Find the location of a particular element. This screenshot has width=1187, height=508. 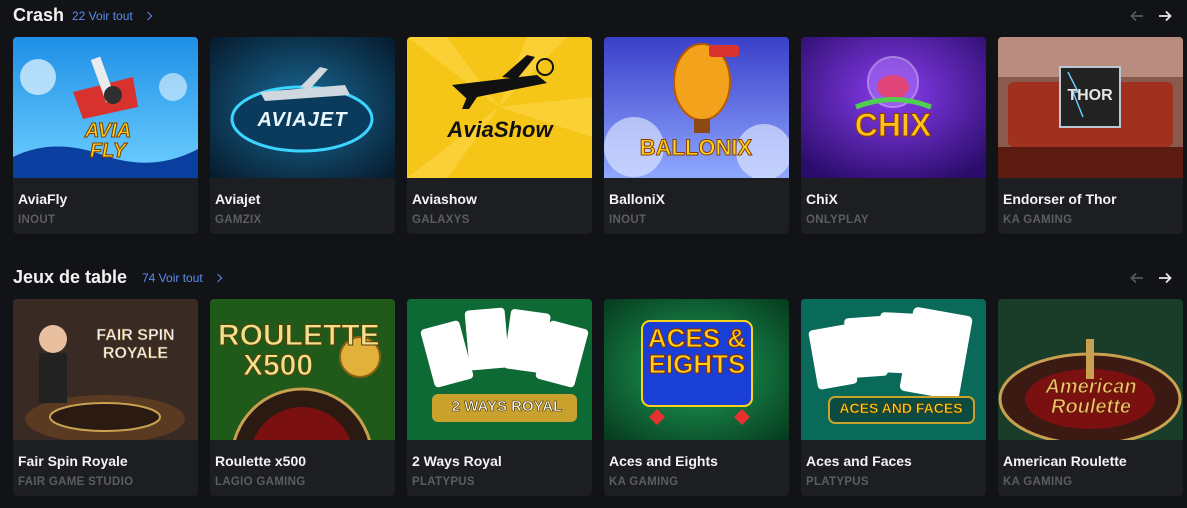

game-name: 2 Ways Royal is located at coordinates (457, 461).